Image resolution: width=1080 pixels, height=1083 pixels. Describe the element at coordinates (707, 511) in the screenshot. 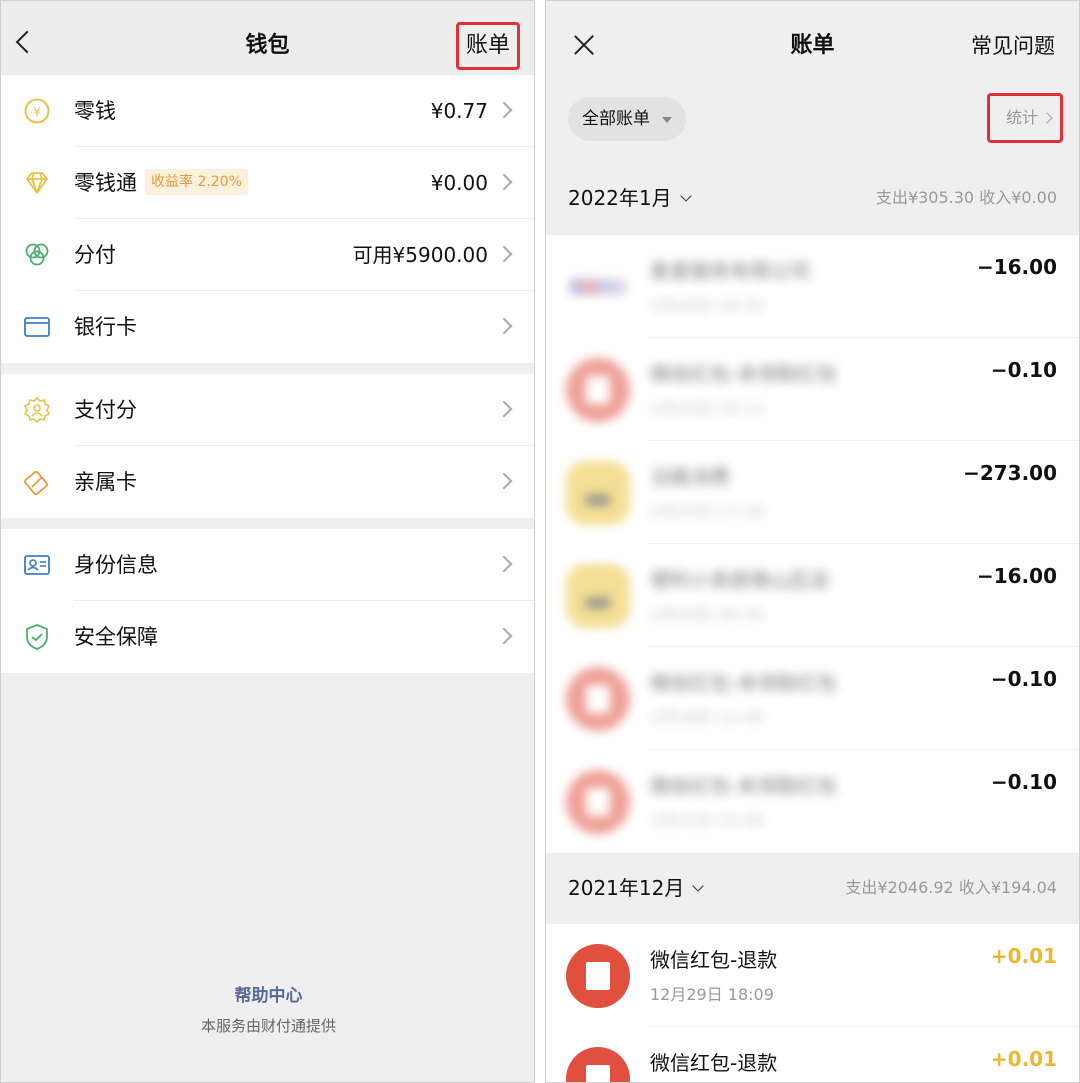

I see `transaction-time: 1月23日 17:34` at that location.